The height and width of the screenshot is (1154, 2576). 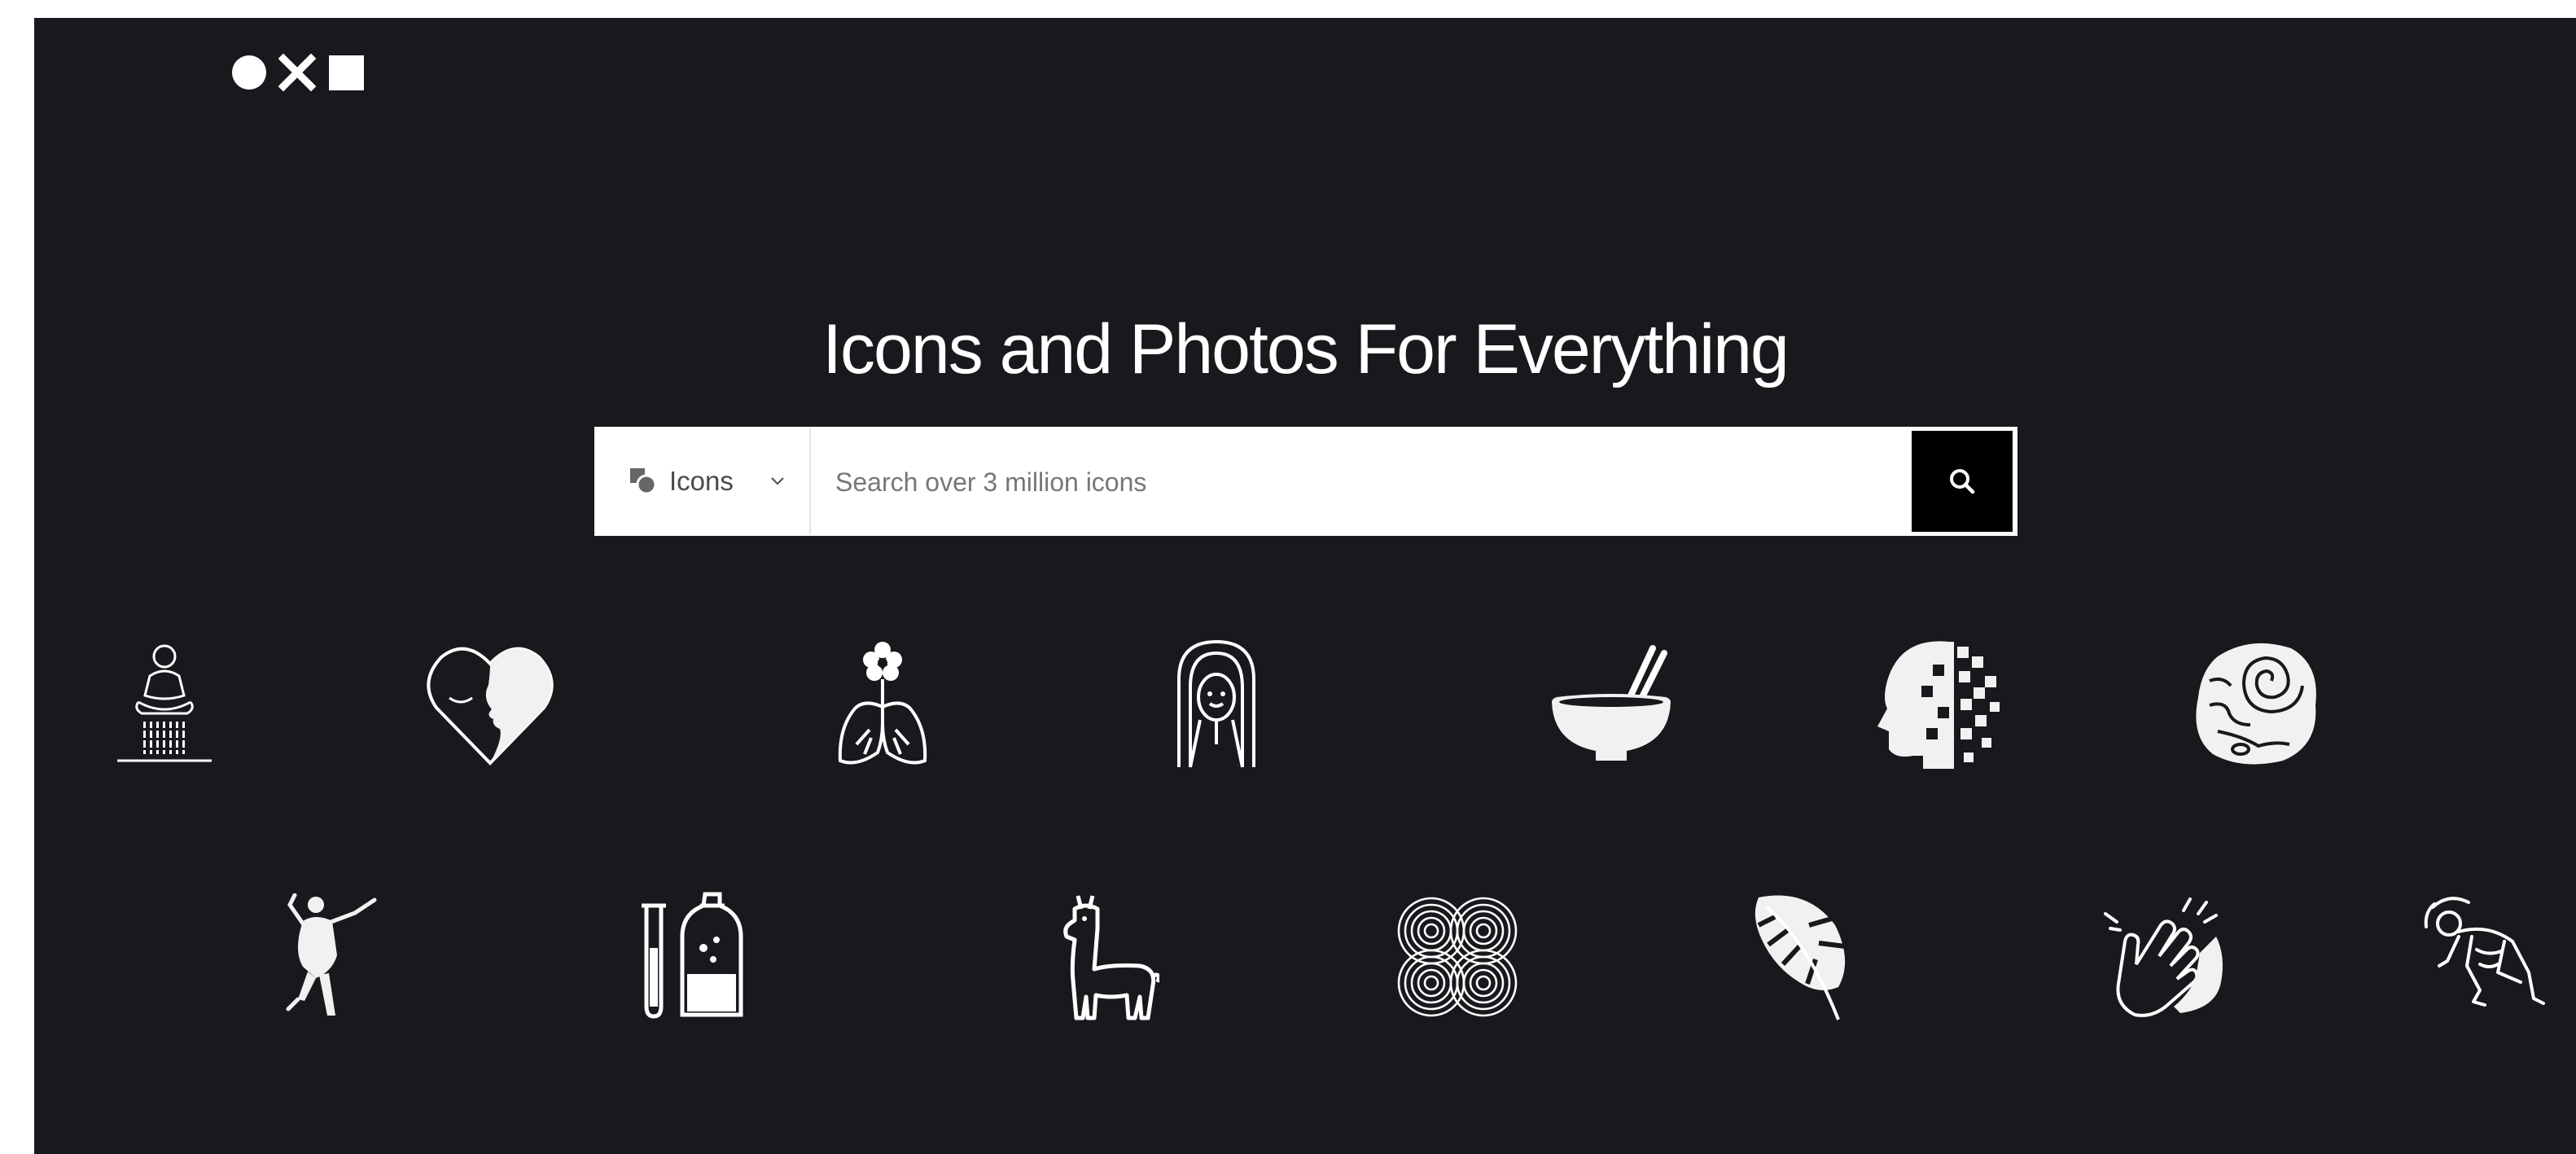 What do you see at coordinates (304, 73) in the screenshot?
I see `circle-x-square-logo` at bounding box center [304, 73].